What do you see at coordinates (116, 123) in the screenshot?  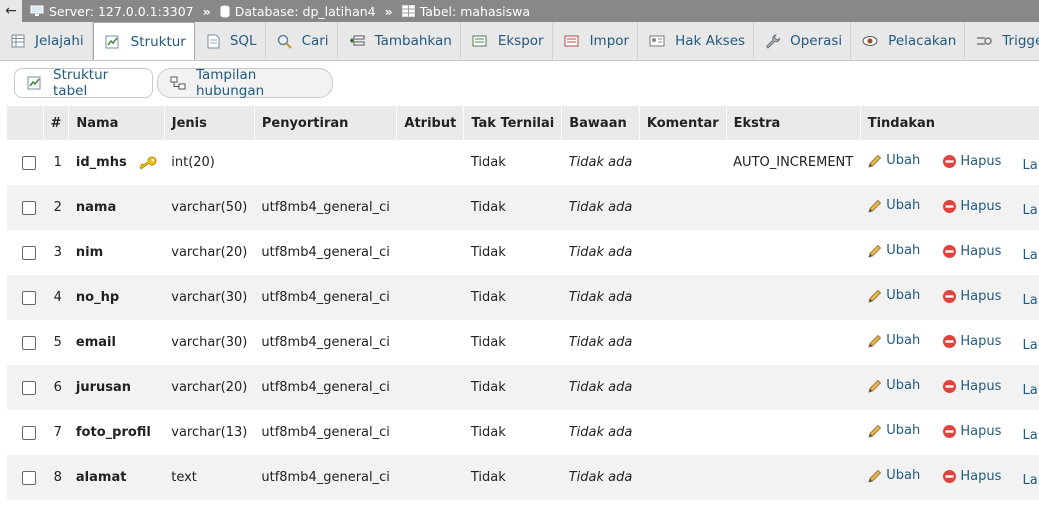 I see `header-name: Nama` at bounding box center [116, 123].